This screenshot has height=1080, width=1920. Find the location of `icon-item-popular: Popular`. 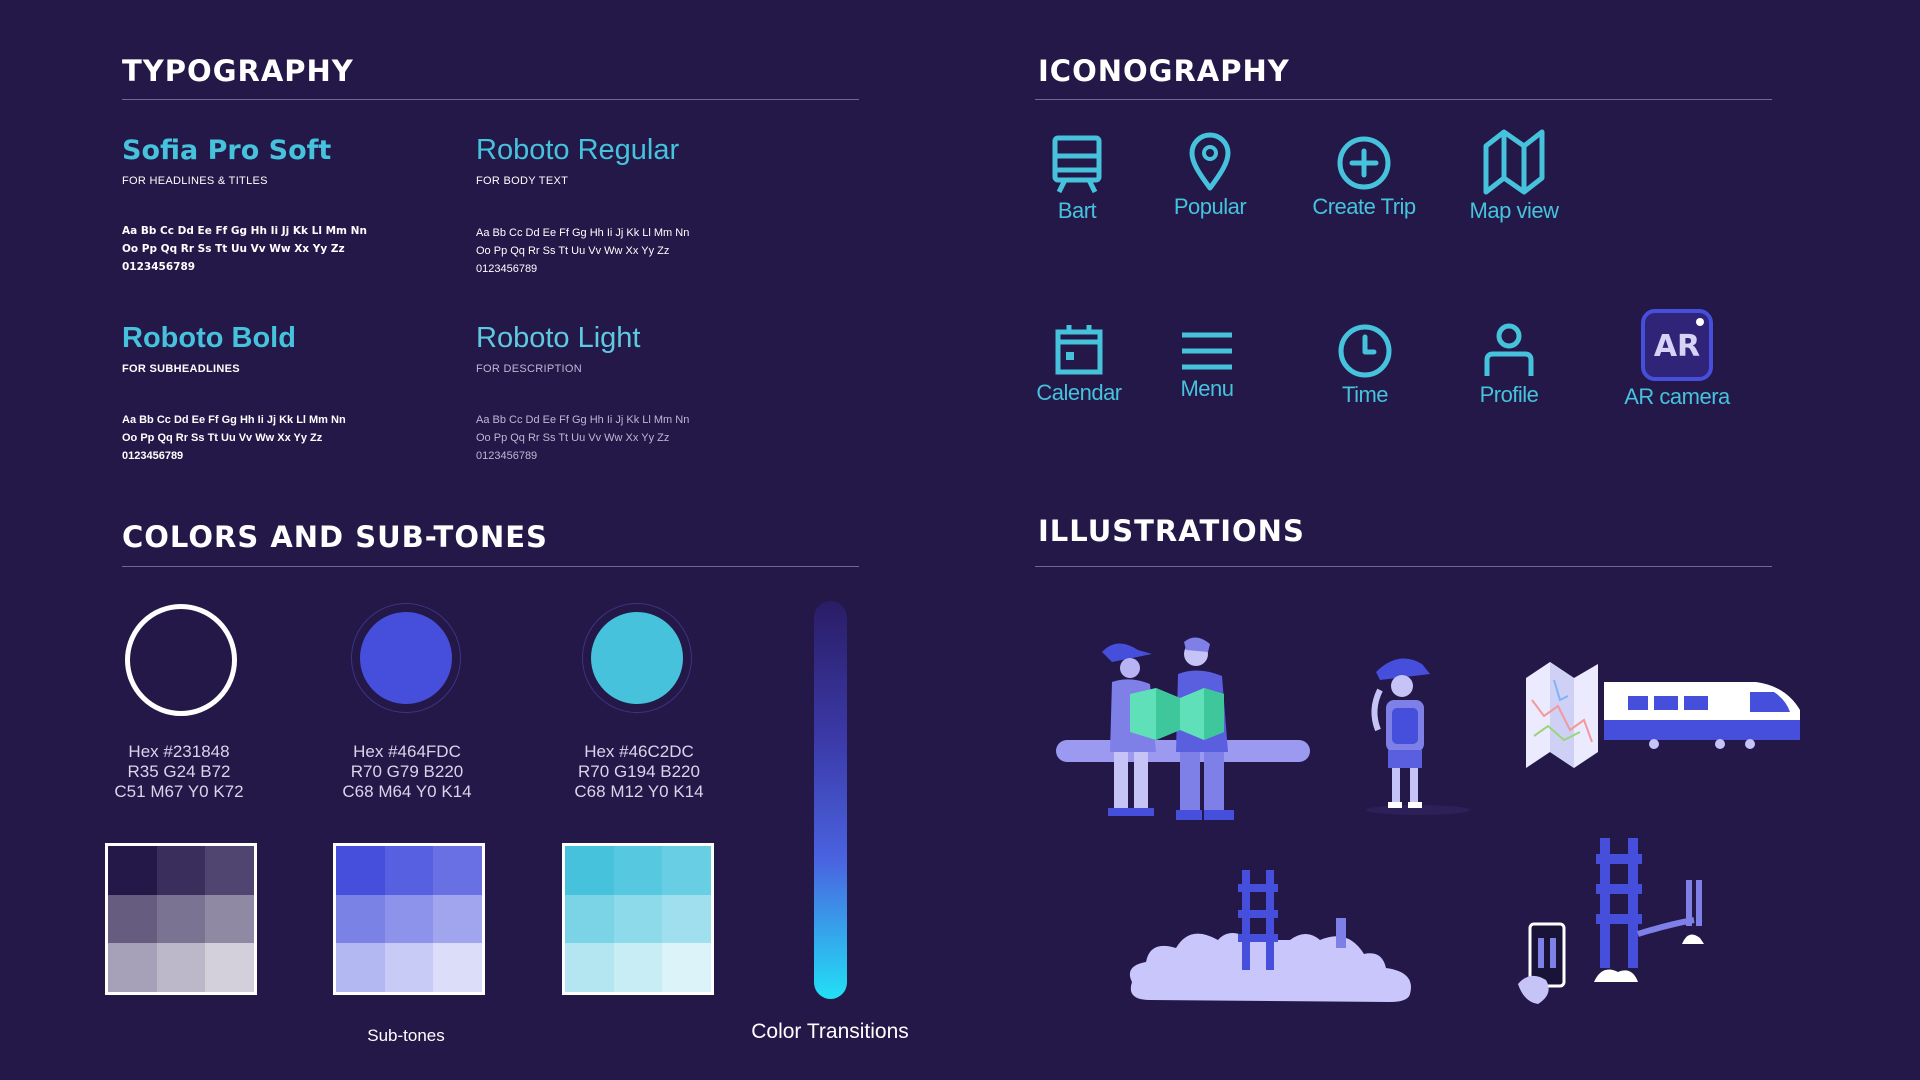

icon-item-popular: Popular is located at coordinates (1210, 176).